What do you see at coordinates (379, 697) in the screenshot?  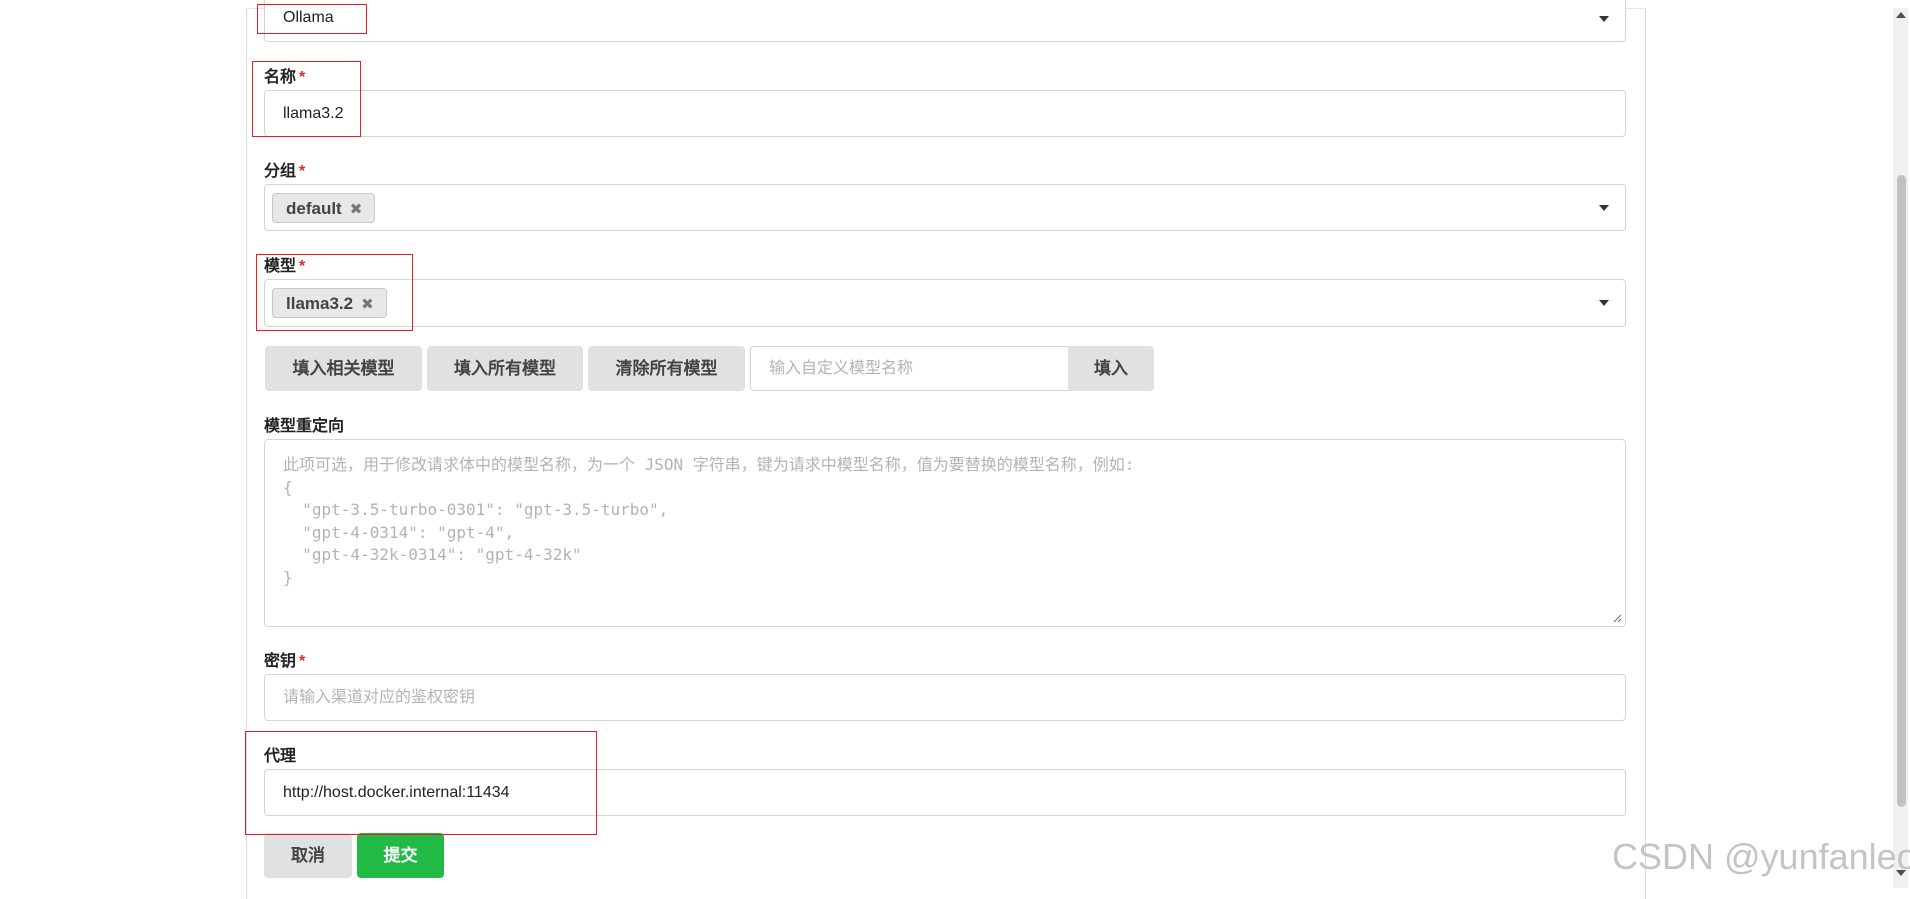 I see `key-input-placeholder: 请输入渠道对应的鉴权密钥` at bounding box center [379, 697].